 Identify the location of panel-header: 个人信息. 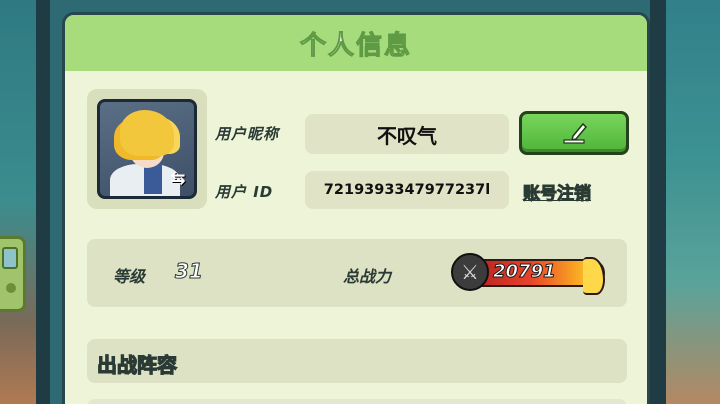
(356, 43).